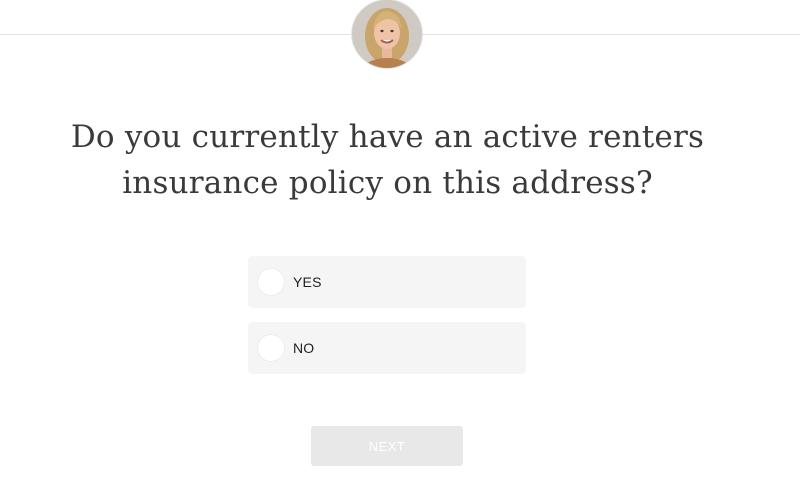 The image size is (800, 502). What do you see at coordinates (387, 183) in the screenshot?
I see `question-line-2: insurance policy on this address?` at bounding box center [387, 183].